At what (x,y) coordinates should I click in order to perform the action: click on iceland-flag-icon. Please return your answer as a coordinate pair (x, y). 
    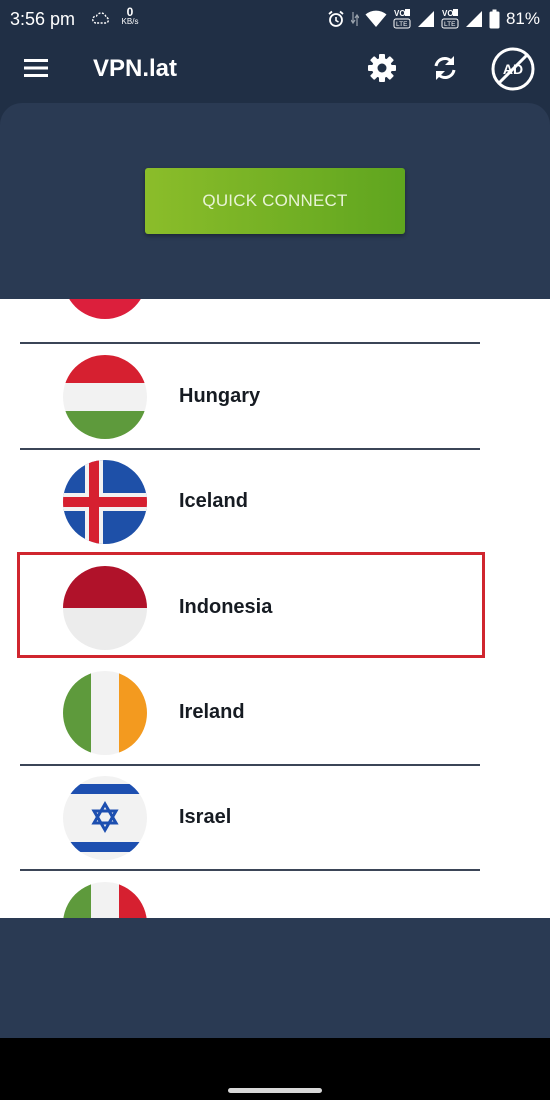
    Looking at the image, I should click on (105, 502).